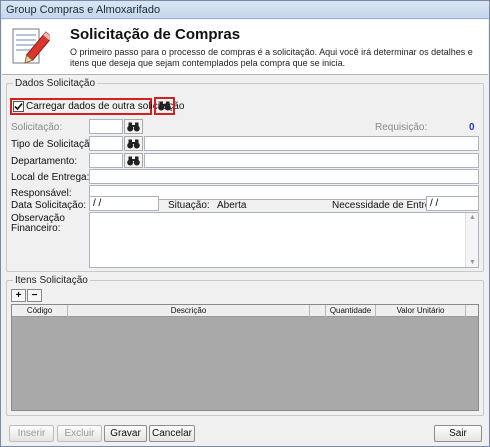  I want to click on departamento-search-button, so click(133, 160).